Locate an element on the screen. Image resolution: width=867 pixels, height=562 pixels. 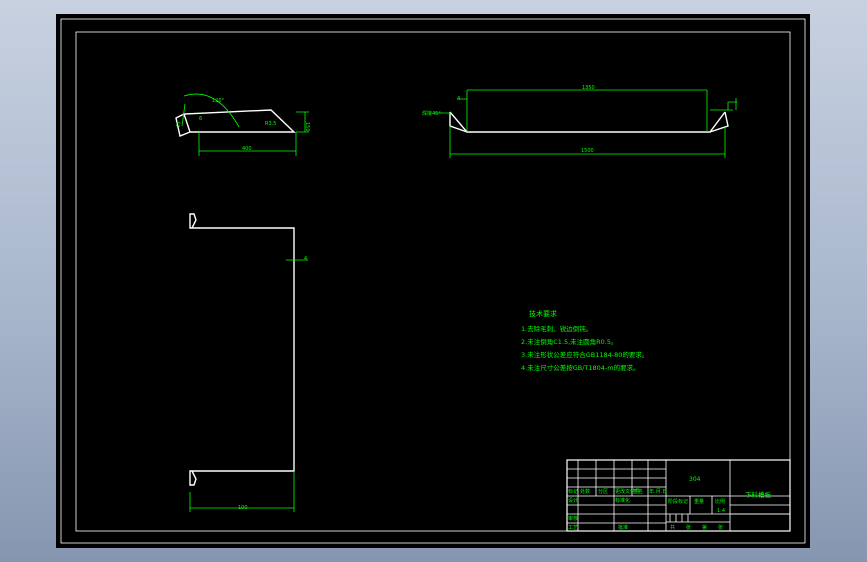
sheet-unit-2: 张 is located at coordinates (720, 527).